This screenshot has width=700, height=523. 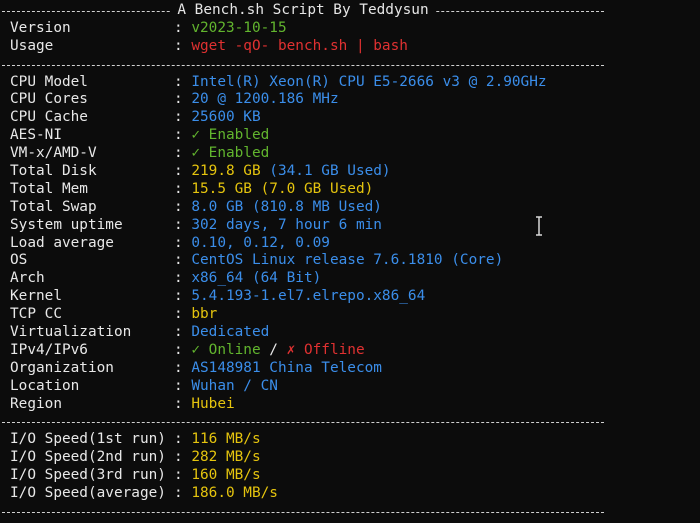 I want to click on total-swap-value: 8.0 GB (810.8 MB Used), so click(x=286, y=206).